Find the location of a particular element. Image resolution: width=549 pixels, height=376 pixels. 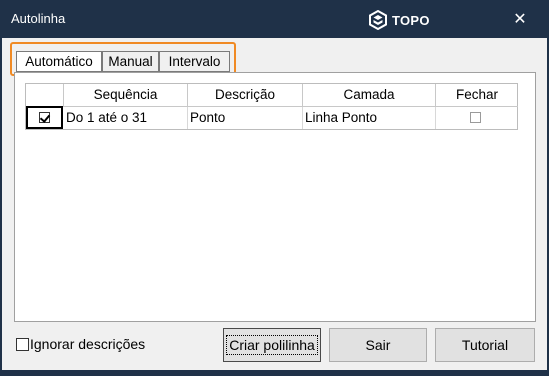

topo-logo-icon is located at coordinates (378, 20).